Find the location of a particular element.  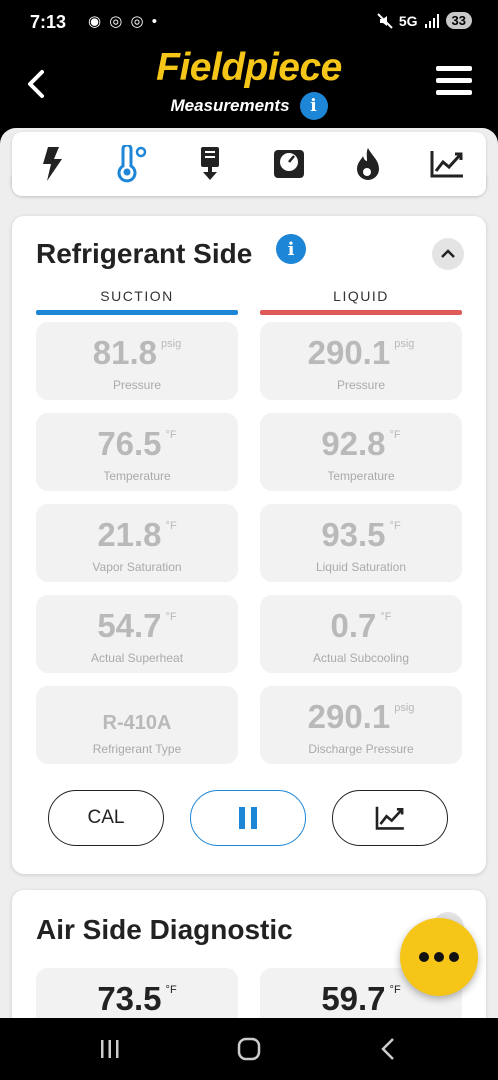

tile-label: Refrigerant Type is located at coordinates (137, 749).